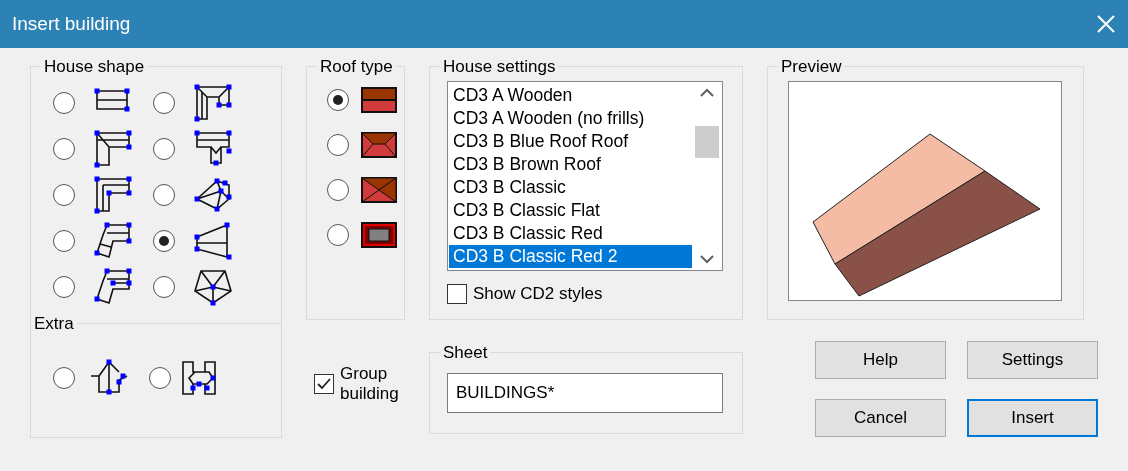 Image resolution: width=1128 pixels, height=471 pixels. What do you see at coordinates (538, 294) in the screenshot?
I see `checkbox-label: Show CD2 styles` at bounding box center [538, 294].